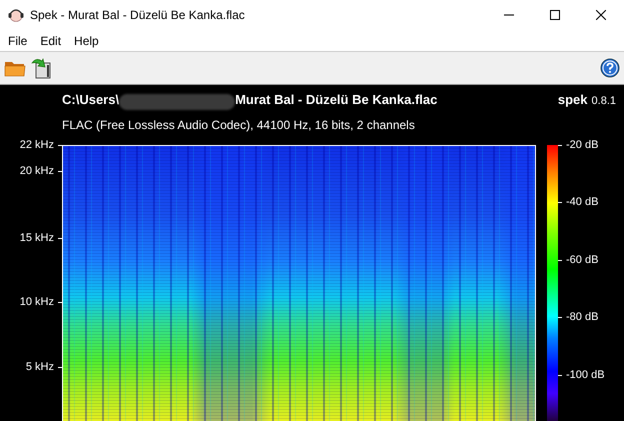  What do you see at coordinates (51, 41) in the screenshot?
I see `menu-item: Edit` at bounding box center [51, 41].